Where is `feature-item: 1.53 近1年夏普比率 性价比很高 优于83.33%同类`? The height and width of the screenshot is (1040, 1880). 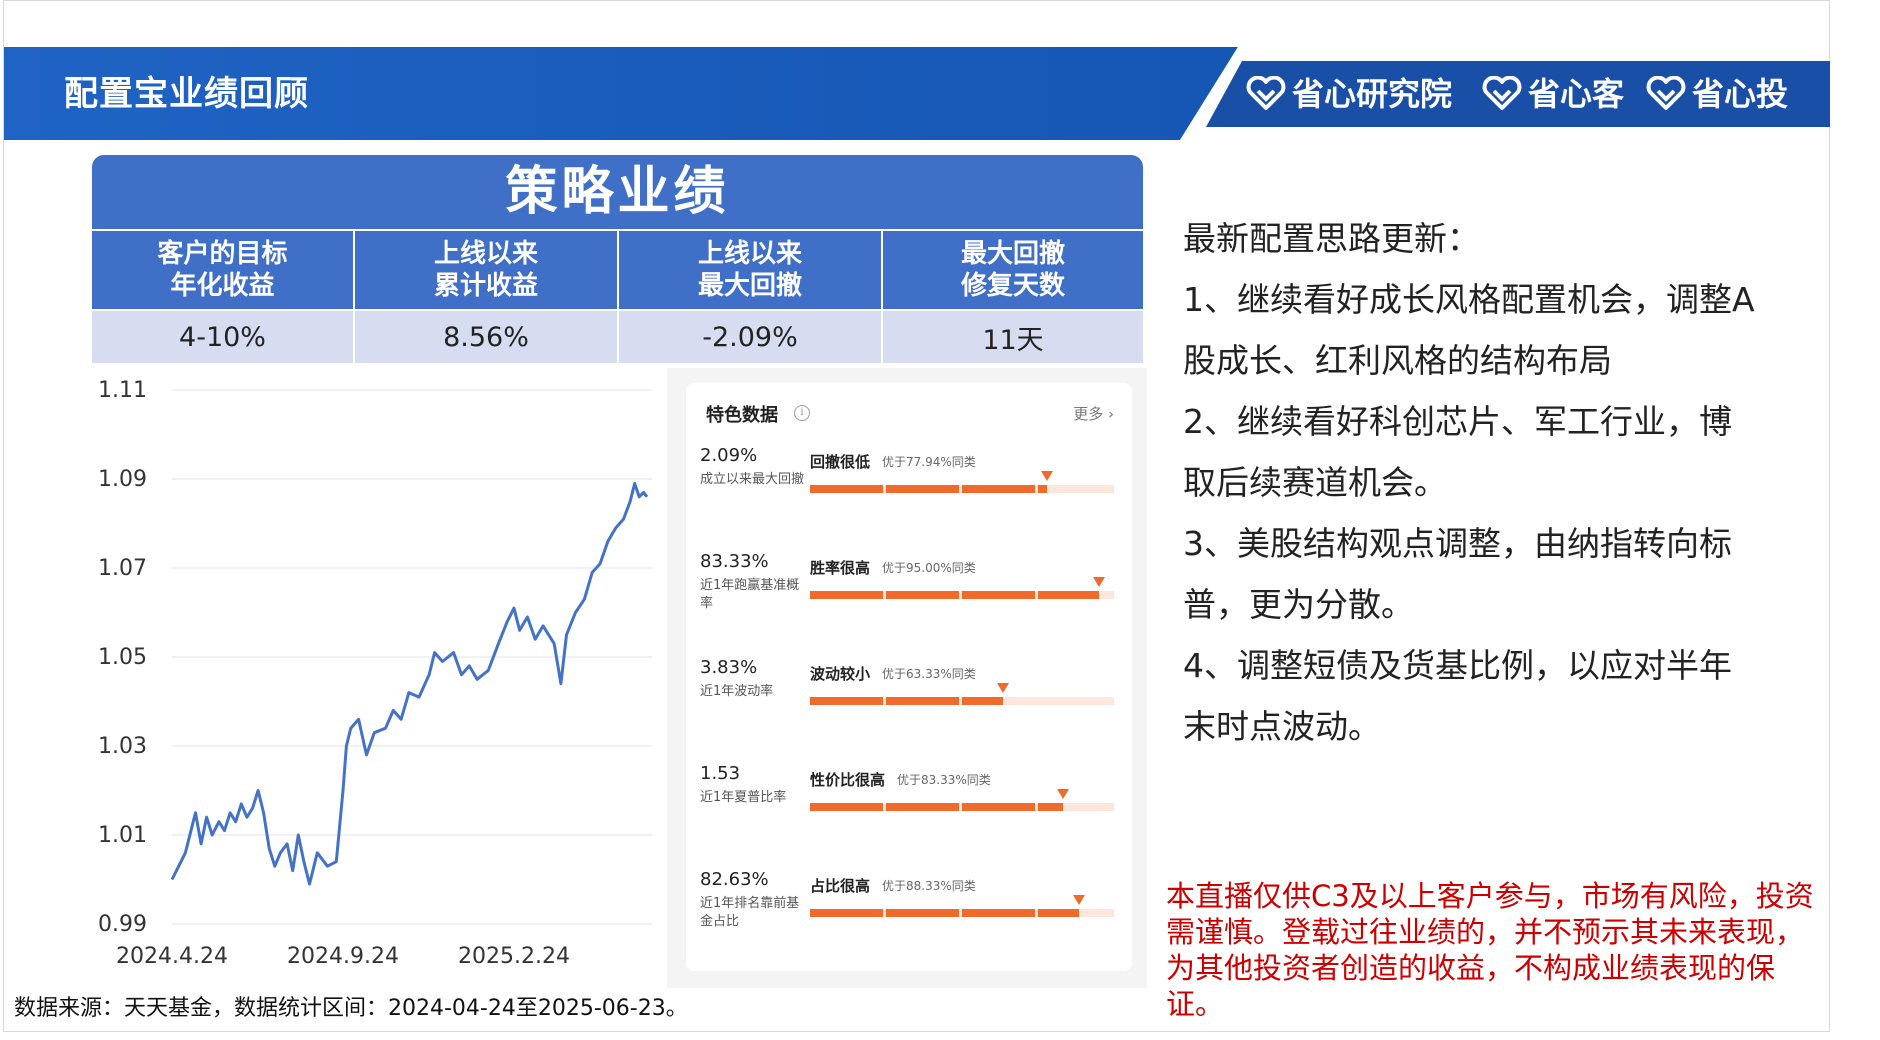 feature-item: 1.53 近1年夏普比率 性价比很高 优于83.33%同类 is located at coordinates (909, 813).